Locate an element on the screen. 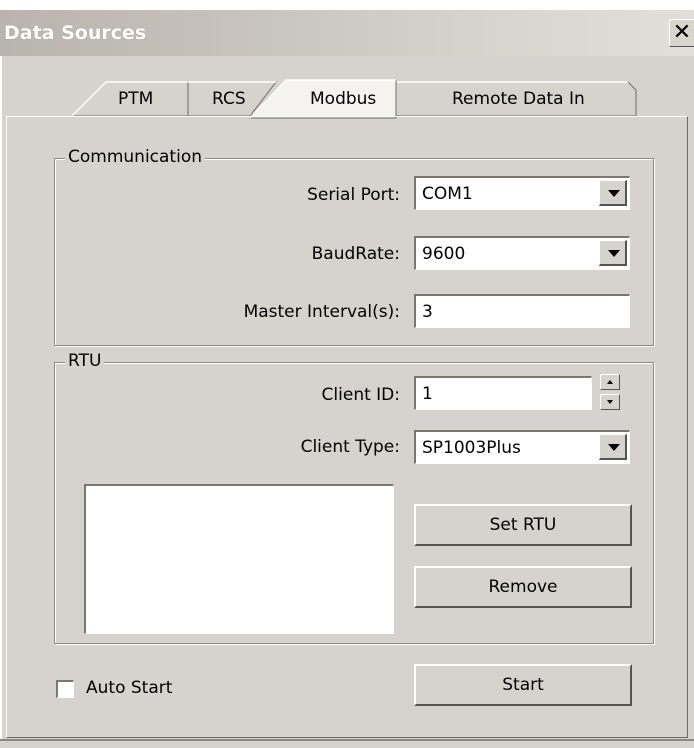 The width and height of the screenshot is (694, 748). baudrate-value: 9600 is located at coordinates (444, 254).